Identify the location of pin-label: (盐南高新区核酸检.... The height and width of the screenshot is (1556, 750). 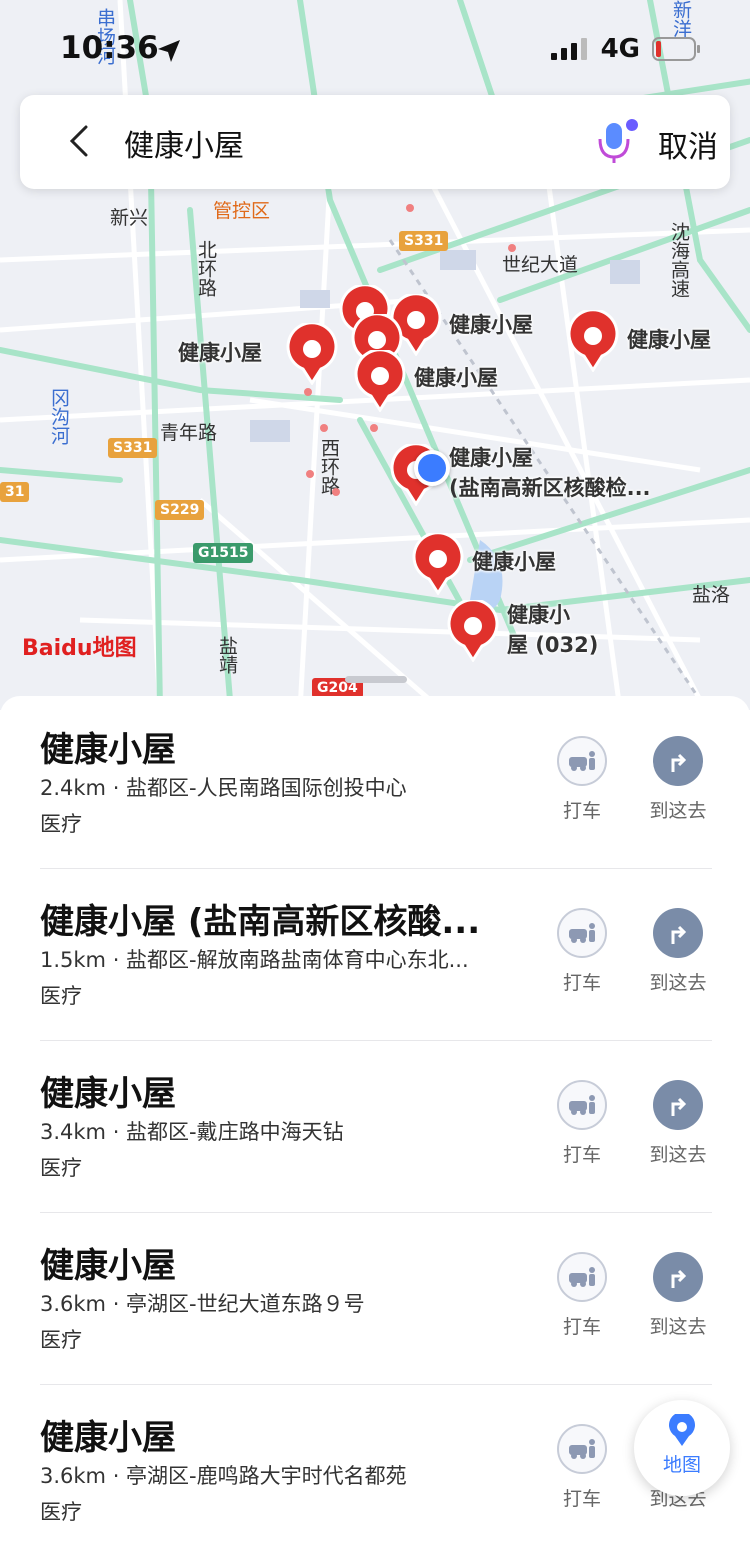
(550, 488).